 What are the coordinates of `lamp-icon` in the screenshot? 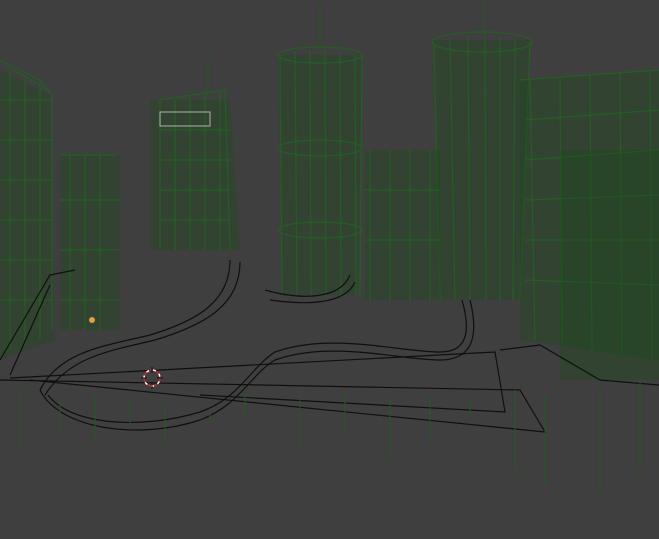 It's located at (92, 320).